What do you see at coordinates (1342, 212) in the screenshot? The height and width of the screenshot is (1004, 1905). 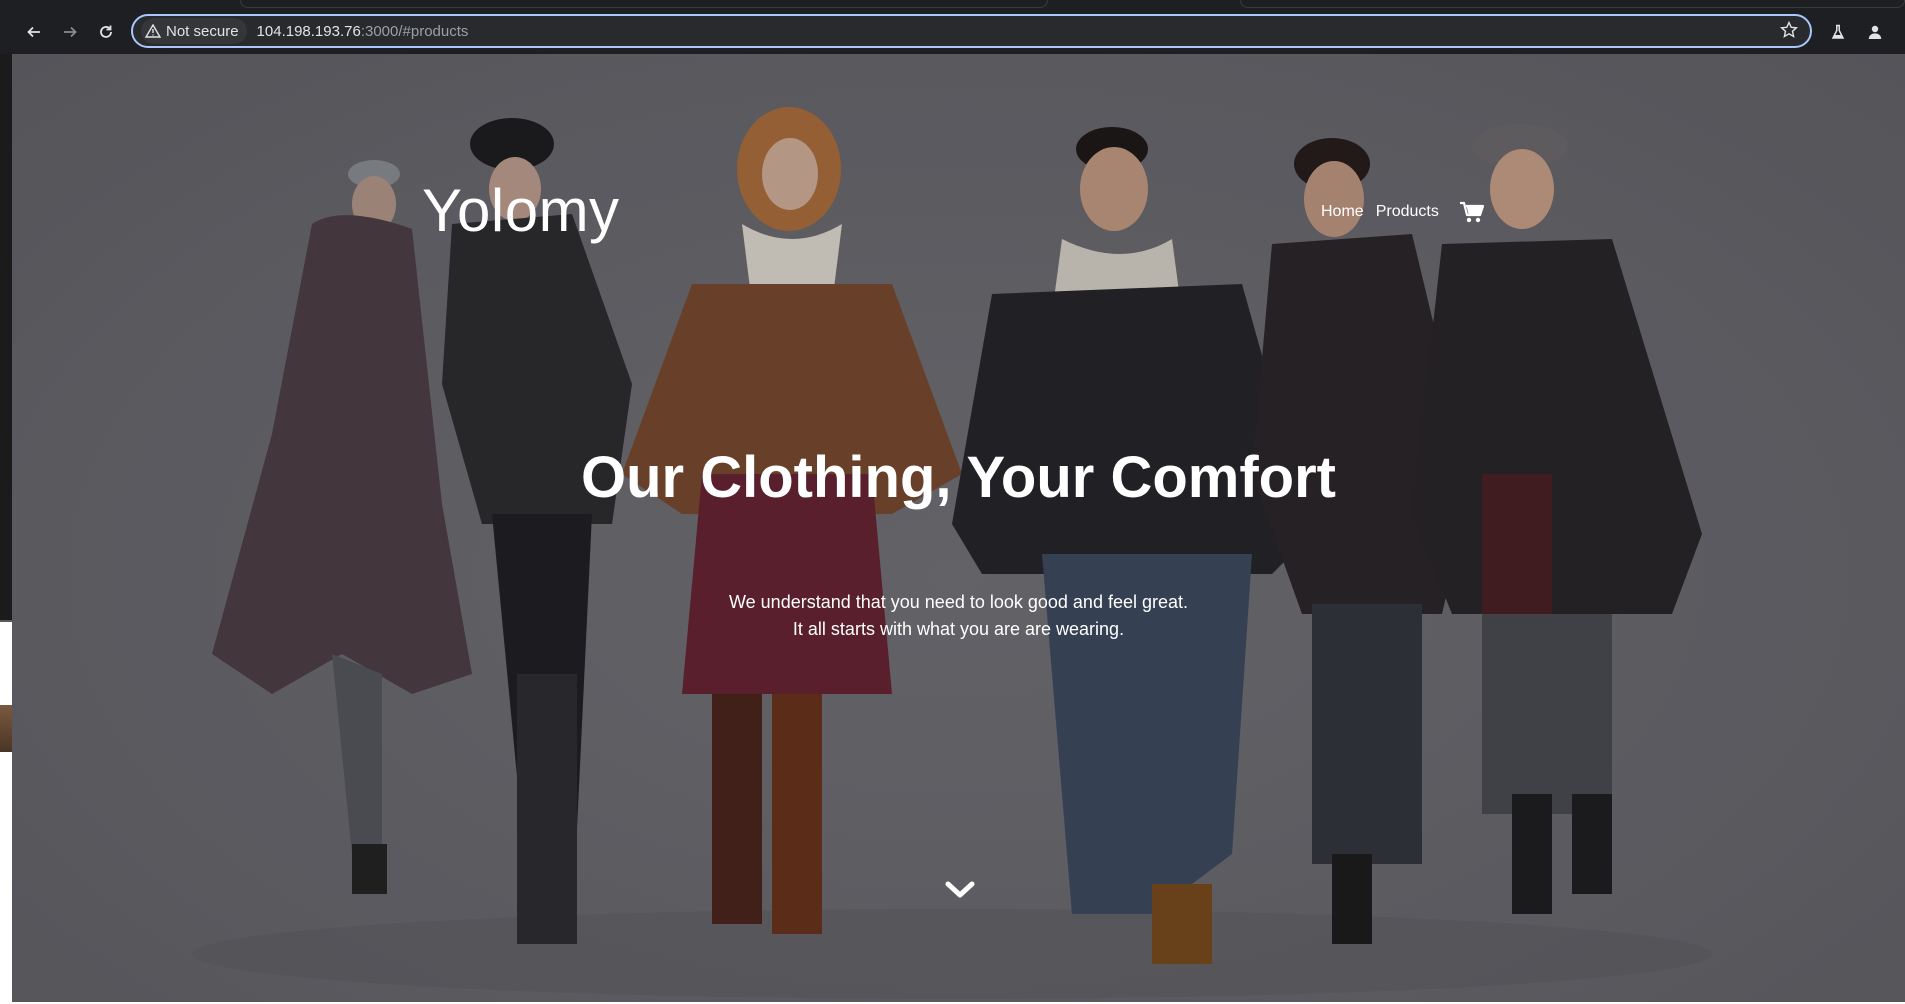 I see `nav-home-link: Home` at bounding box center [1342, 212].